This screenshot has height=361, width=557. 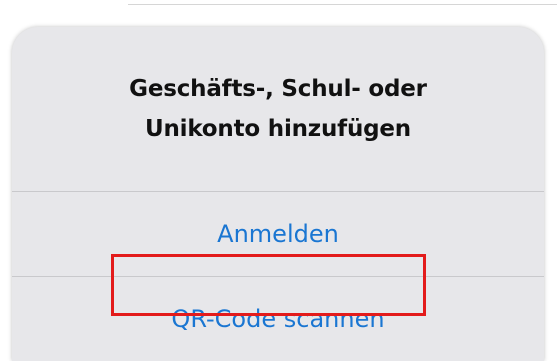 What do you see at coordinates (277, 129) in the screenshot?
I see `sheet-title-line-2: Unikonto hinzufügen` at bounding box center [277, 129].